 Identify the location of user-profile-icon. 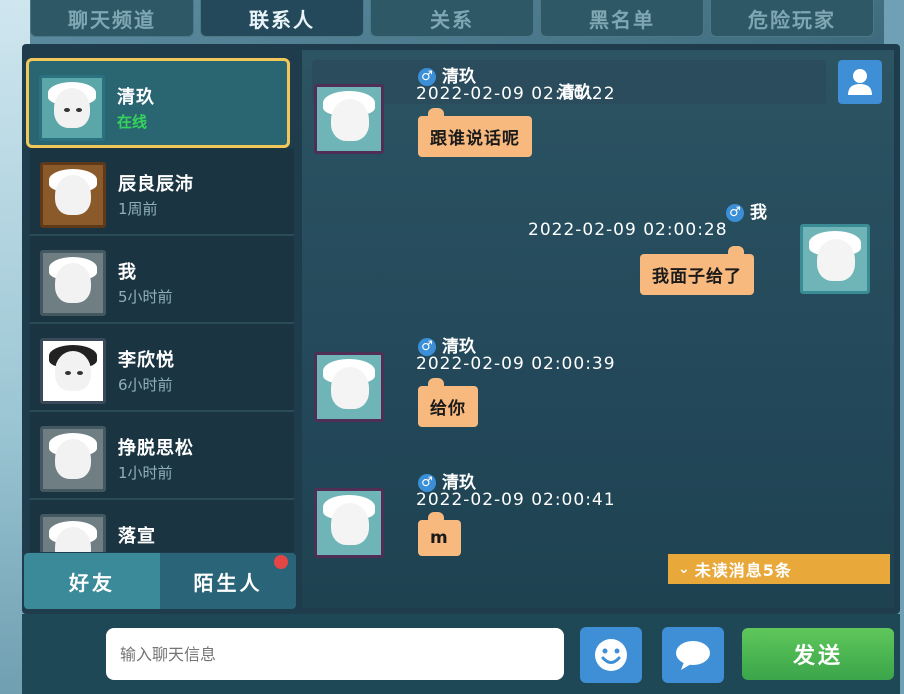
(860, 82).